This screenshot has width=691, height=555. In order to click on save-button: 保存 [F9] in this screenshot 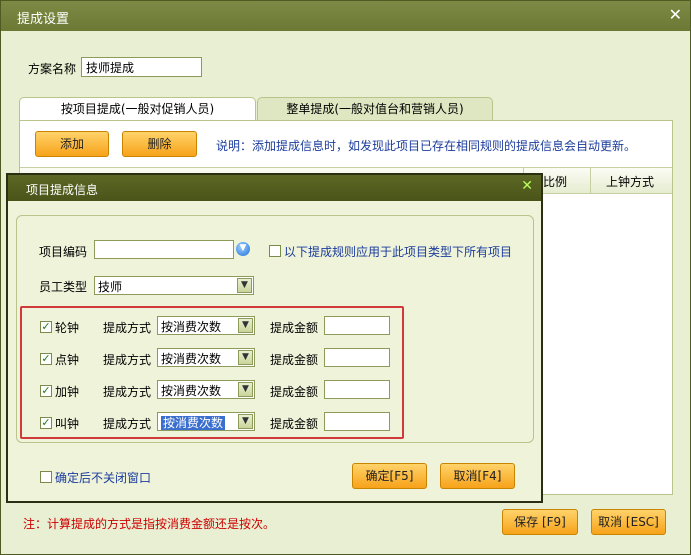, I will do `click(540, 522)`.